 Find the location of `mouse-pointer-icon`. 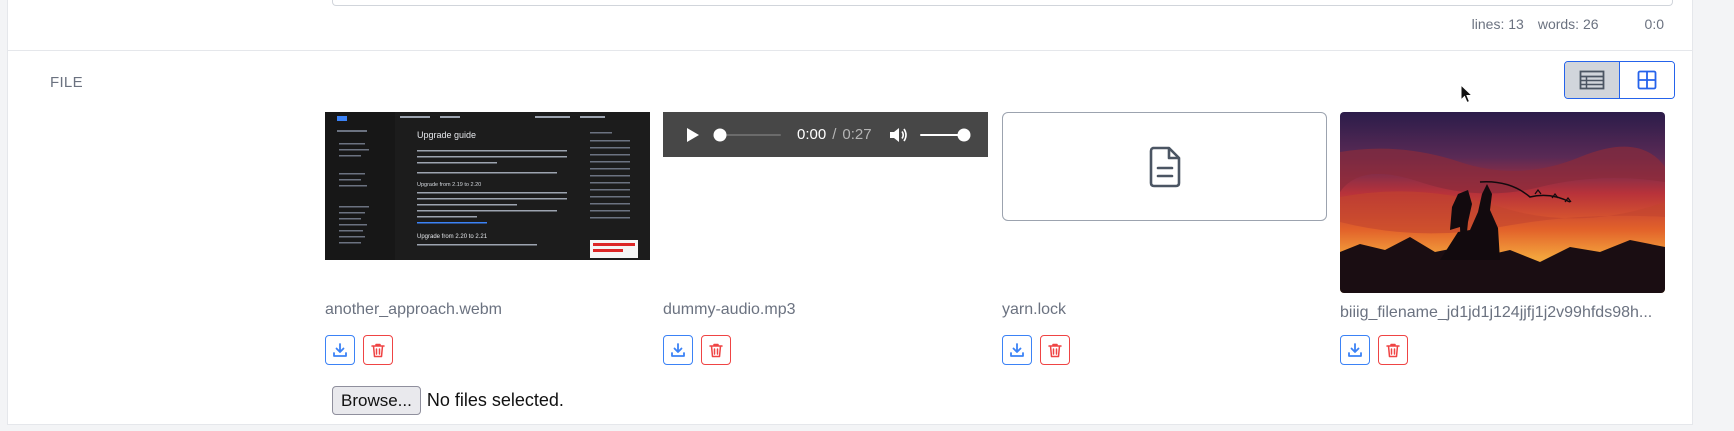

mouse-pointer-icon is located at coordinates (1467, 94).